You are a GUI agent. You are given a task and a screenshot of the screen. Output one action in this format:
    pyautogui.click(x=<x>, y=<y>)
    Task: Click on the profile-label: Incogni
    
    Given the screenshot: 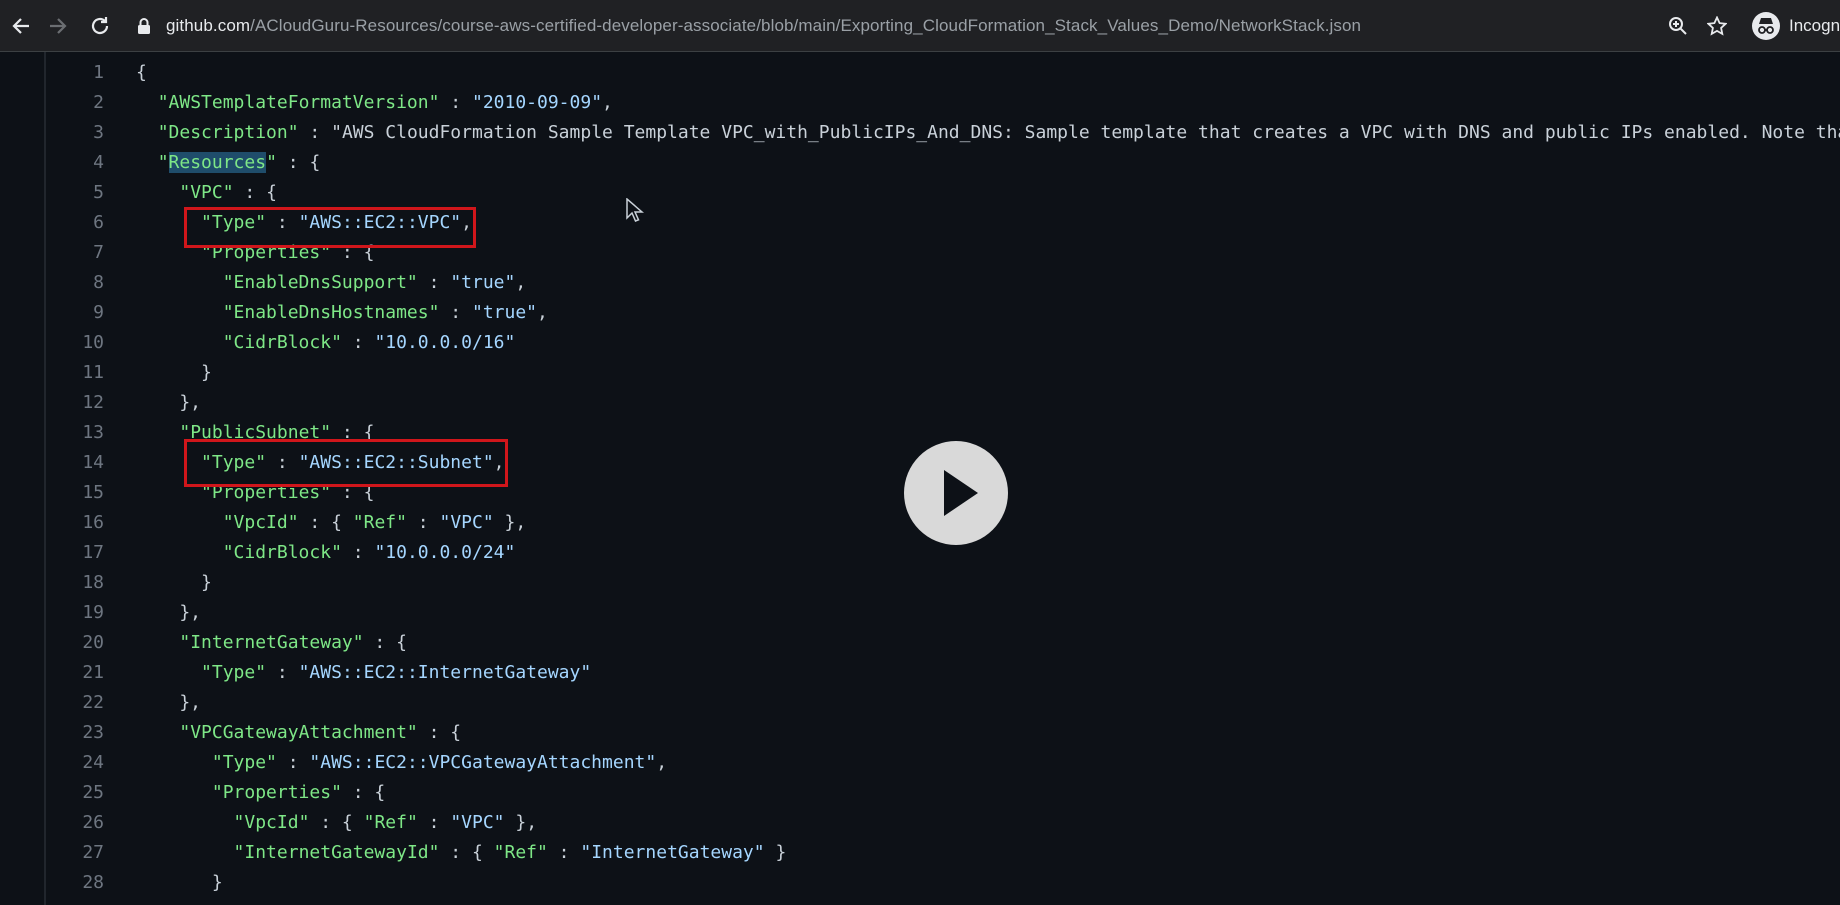 What is the action you would take?
    pyautogui.click(x=1814, y=26)
    